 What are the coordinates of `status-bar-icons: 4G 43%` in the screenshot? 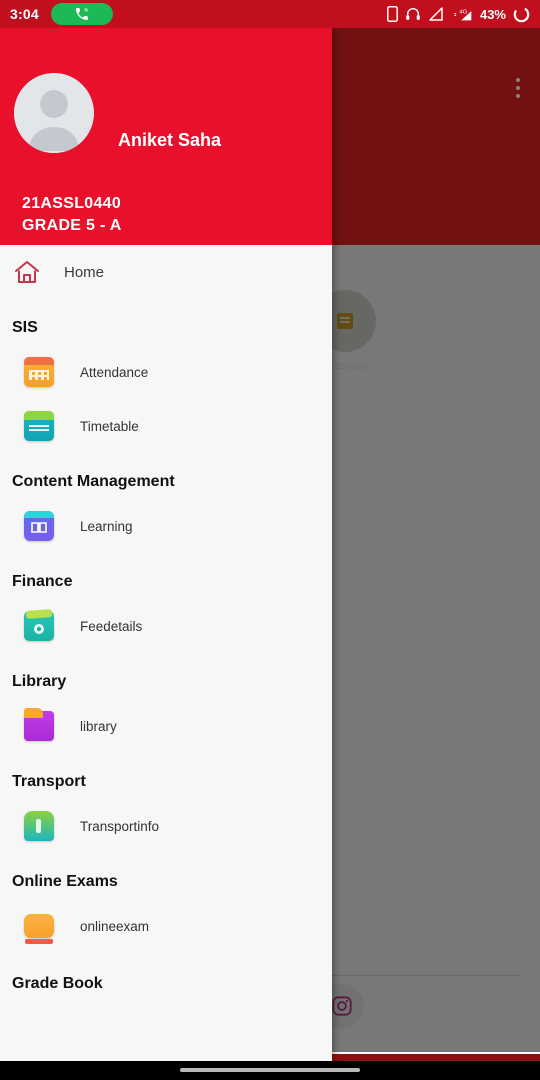 It's located at (458, 14).